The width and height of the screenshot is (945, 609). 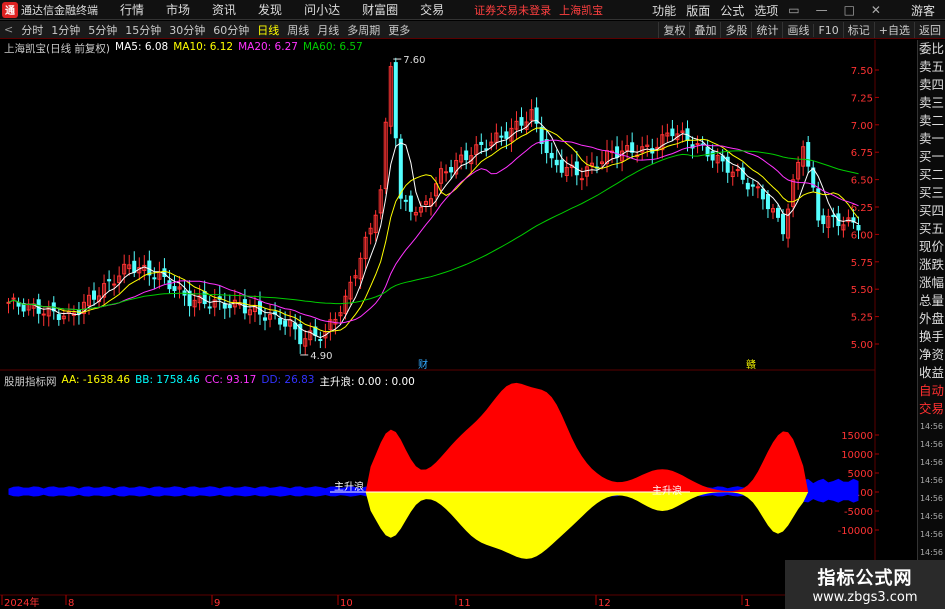 I want to click on login-notice: 证券交易未登录, so click(x=512, y=10).